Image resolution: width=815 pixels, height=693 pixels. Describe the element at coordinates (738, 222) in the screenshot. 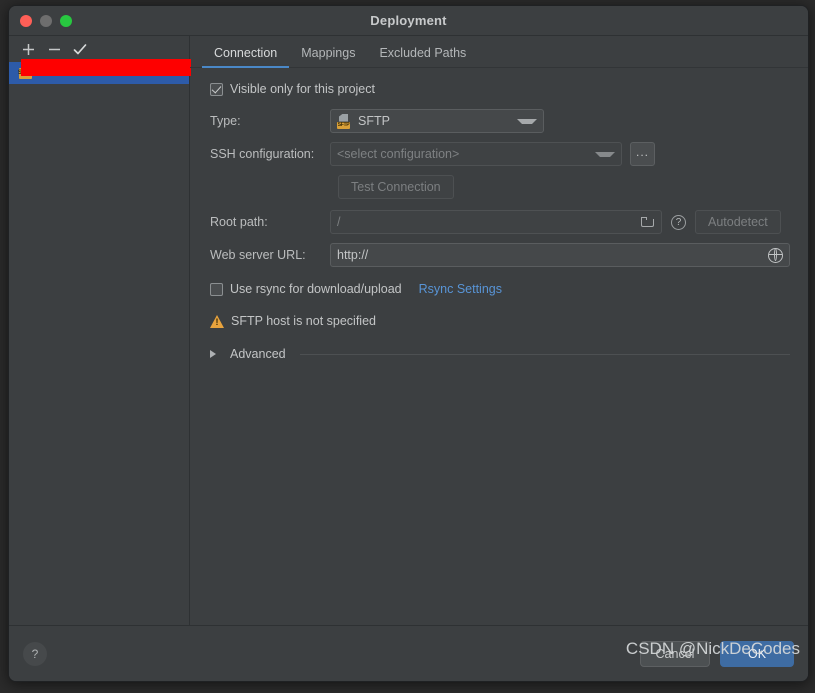

I see `autodetect-button: Autodetect` at that location.